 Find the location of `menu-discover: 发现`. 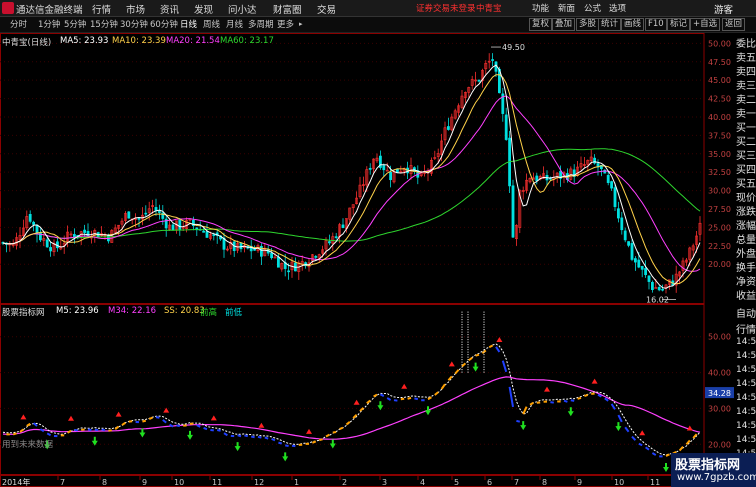

menu-discover: 发现 is located at coordinates (203, 9).